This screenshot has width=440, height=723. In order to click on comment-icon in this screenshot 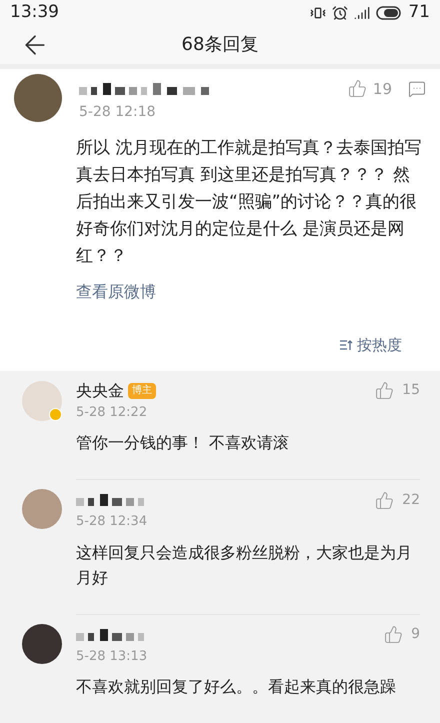, I will do `click(417, 89)`.